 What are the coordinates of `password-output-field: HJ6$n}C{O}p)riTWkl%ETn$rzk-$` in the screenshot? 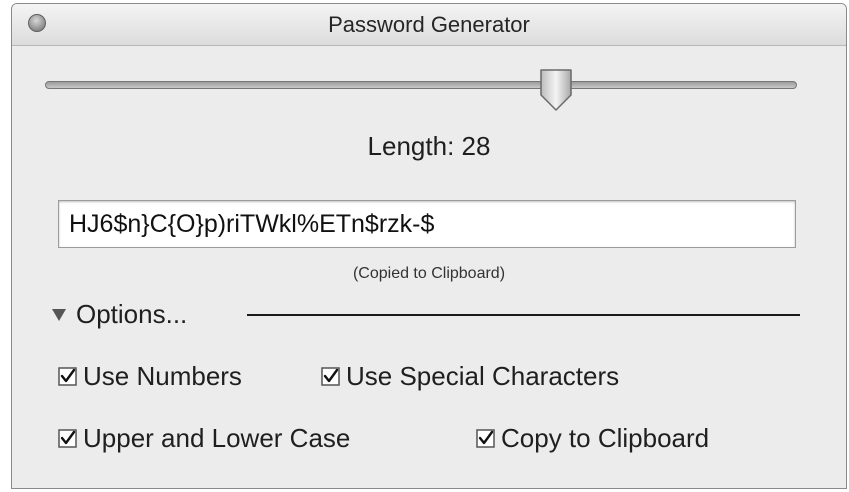 It's located at (427, 224).